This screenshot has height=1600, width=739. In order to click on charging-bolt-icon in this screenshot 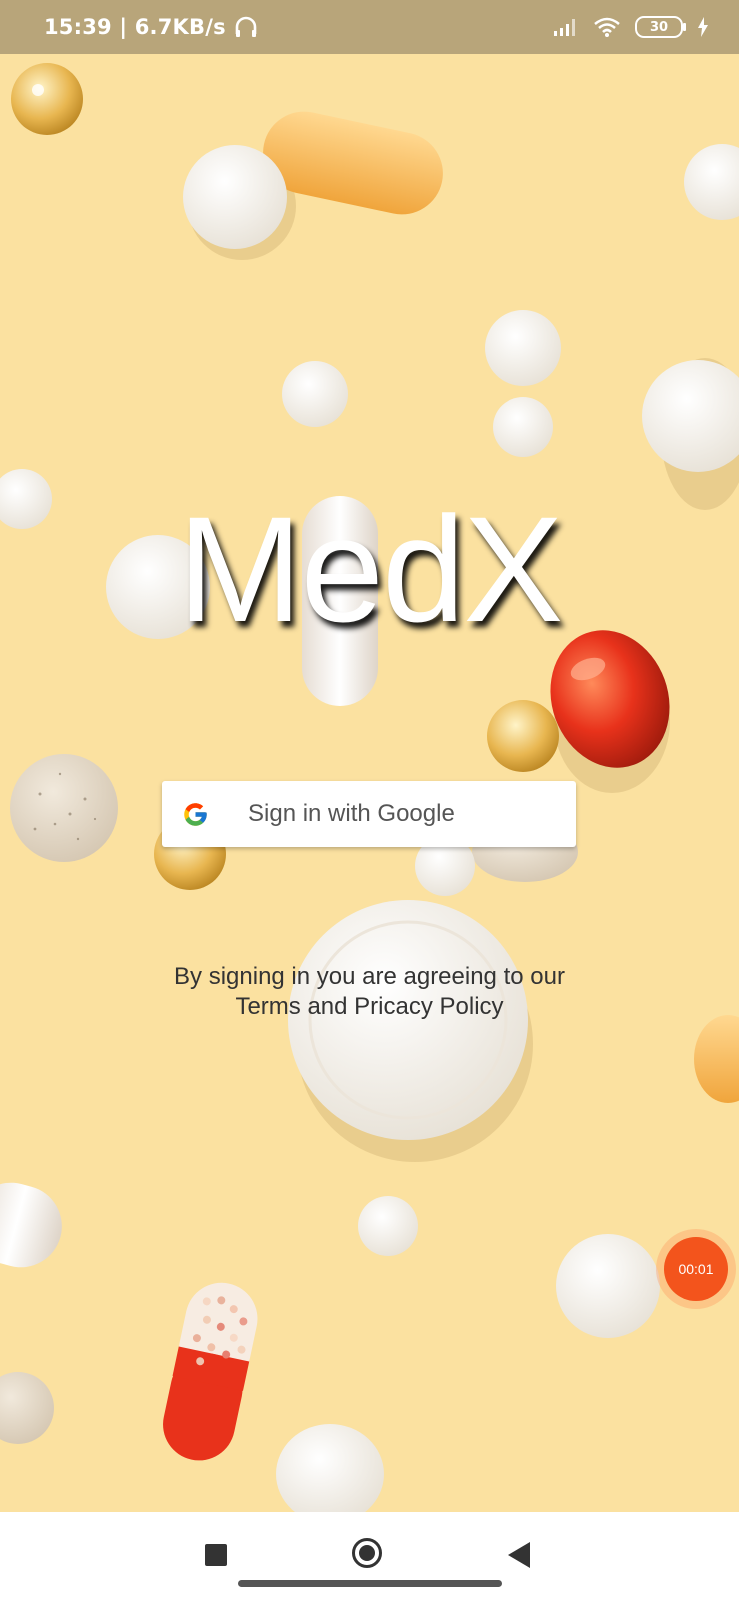, I will do `click(703, 27)`.